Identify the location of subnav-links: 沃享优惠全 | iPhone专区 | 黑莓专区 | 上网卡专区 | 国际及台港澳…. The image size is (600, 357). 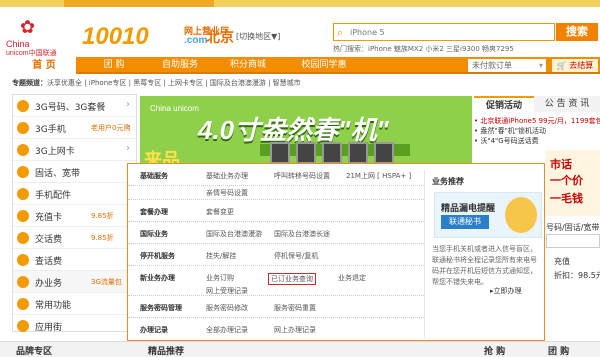
(174, 83).